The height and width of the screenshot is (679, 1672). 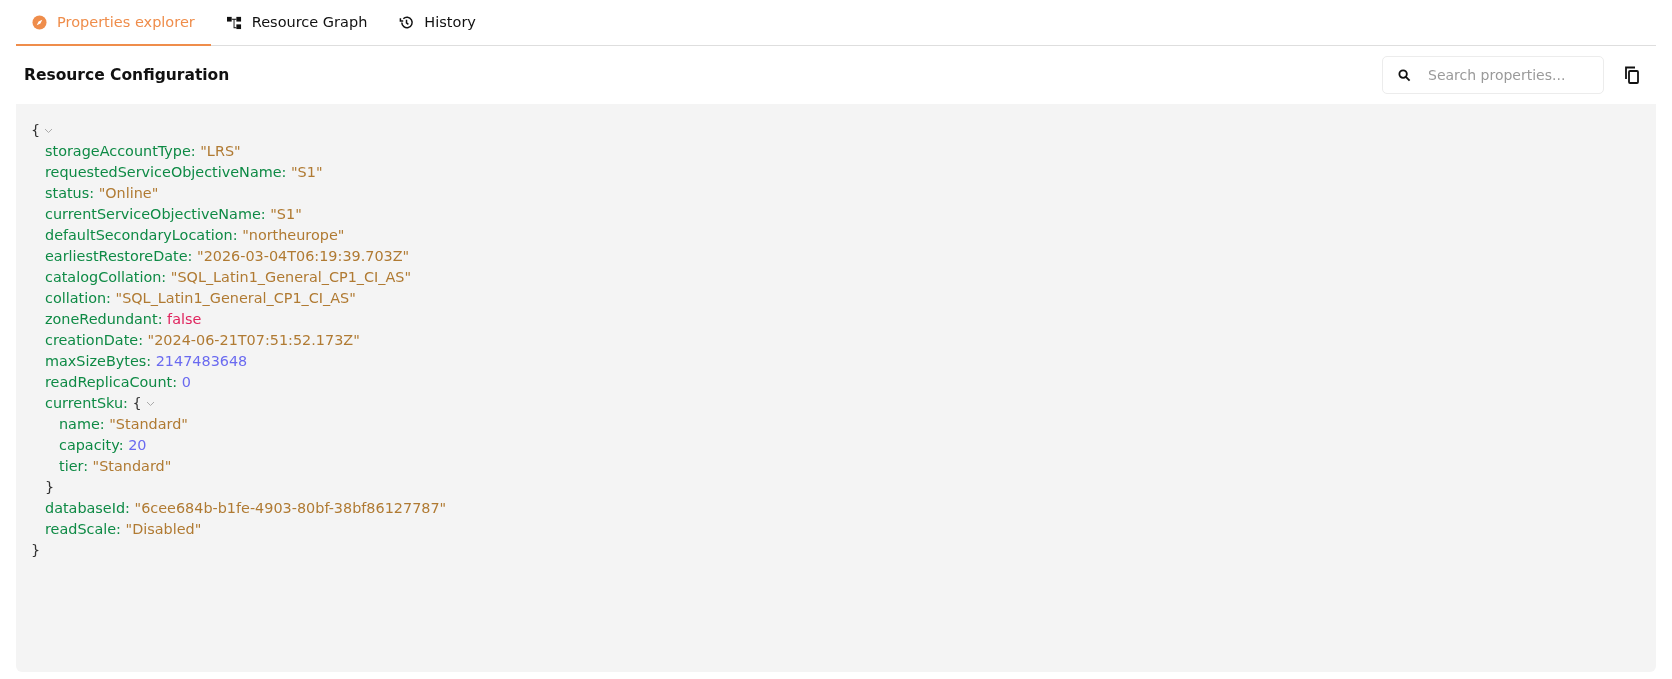 I want to click on json-key: status:, so click(x=70, y=193).